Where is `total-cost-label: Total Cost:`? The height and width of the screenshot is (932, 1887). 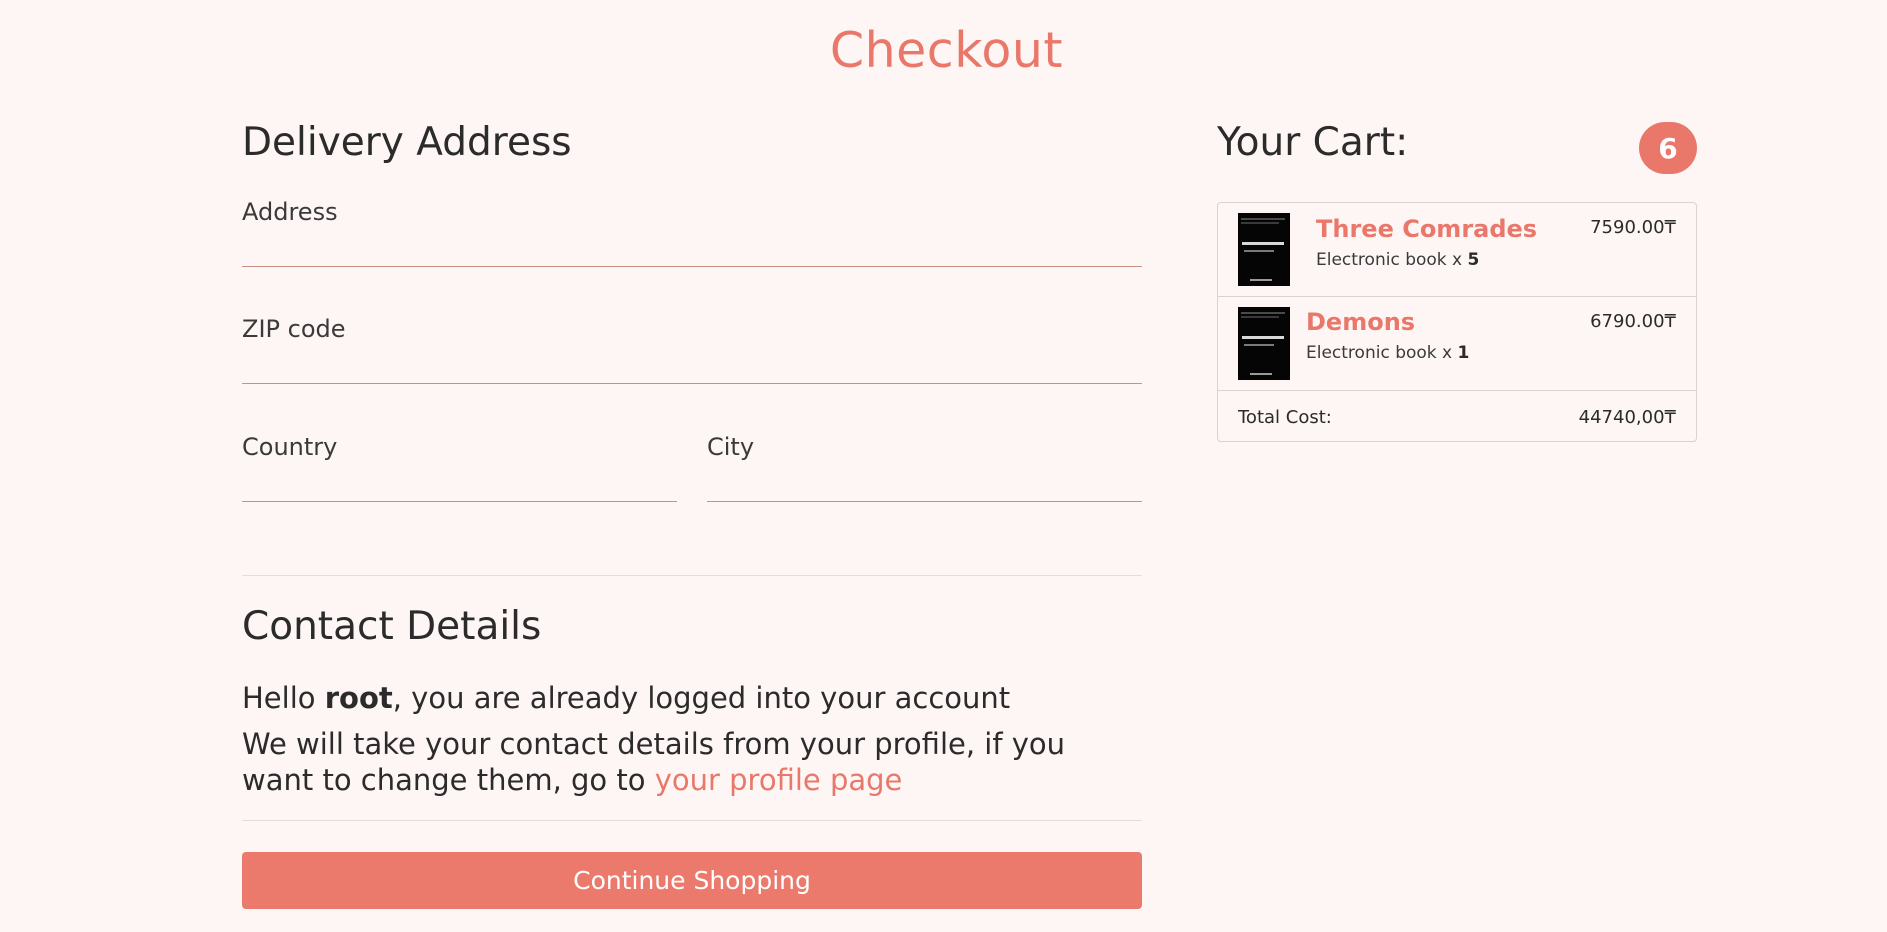 total-cost-label: Total Cost: is located at coordinates (1285, 417).